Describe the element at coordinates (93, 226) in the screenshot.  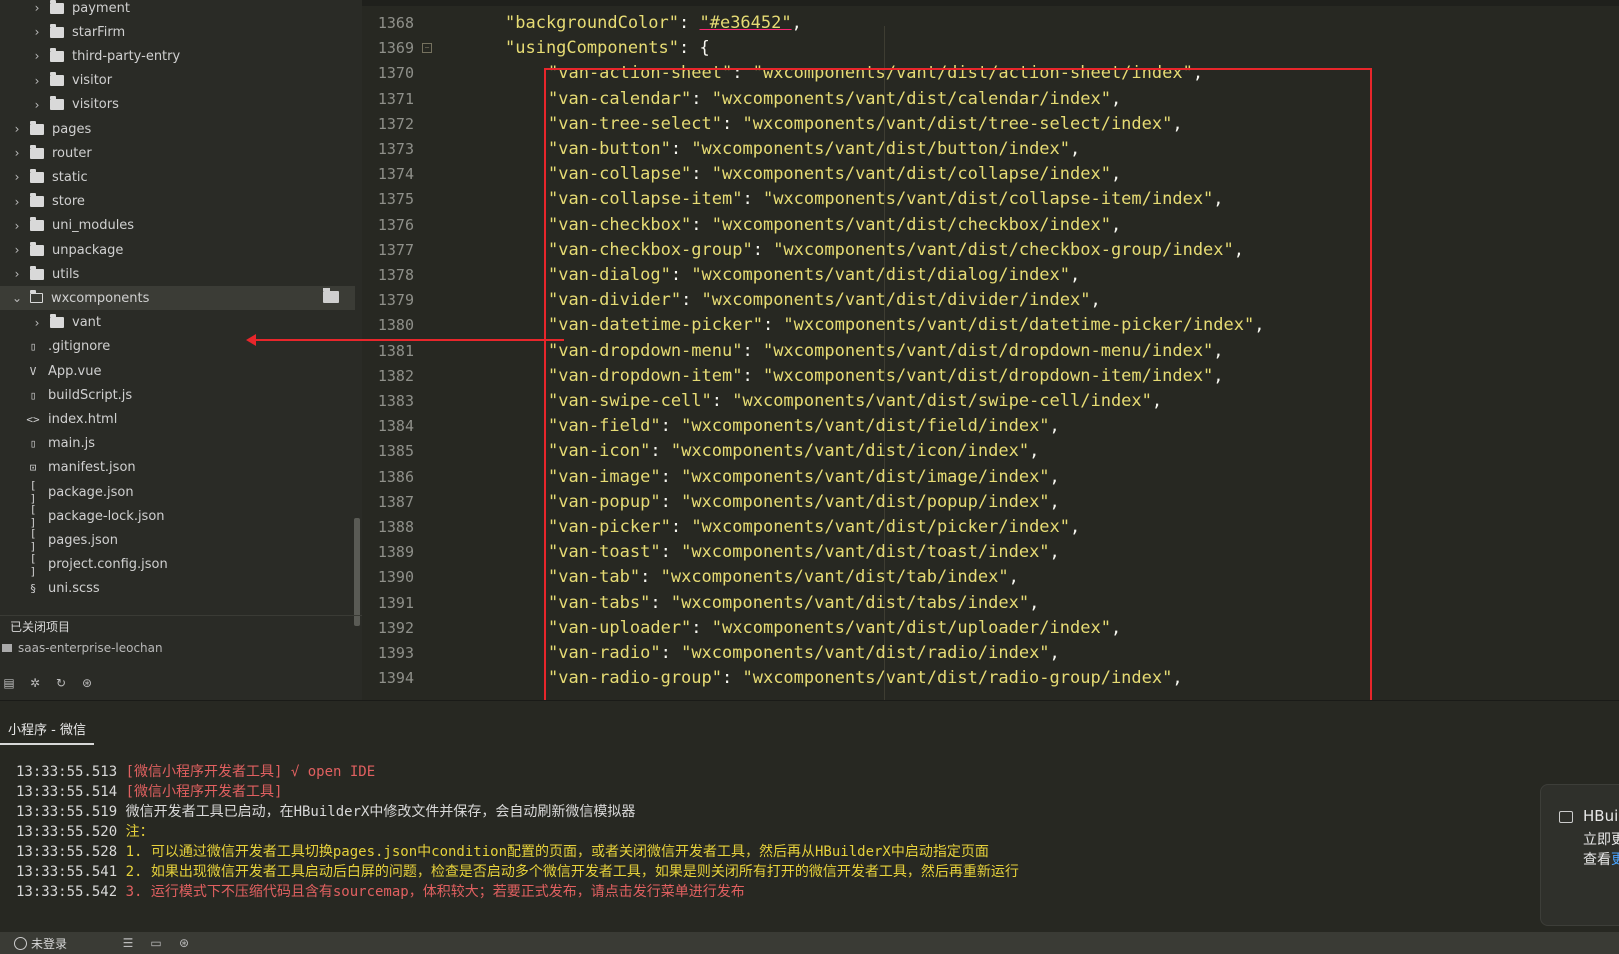
I see `tree-item-label: uni_modules` at that location.